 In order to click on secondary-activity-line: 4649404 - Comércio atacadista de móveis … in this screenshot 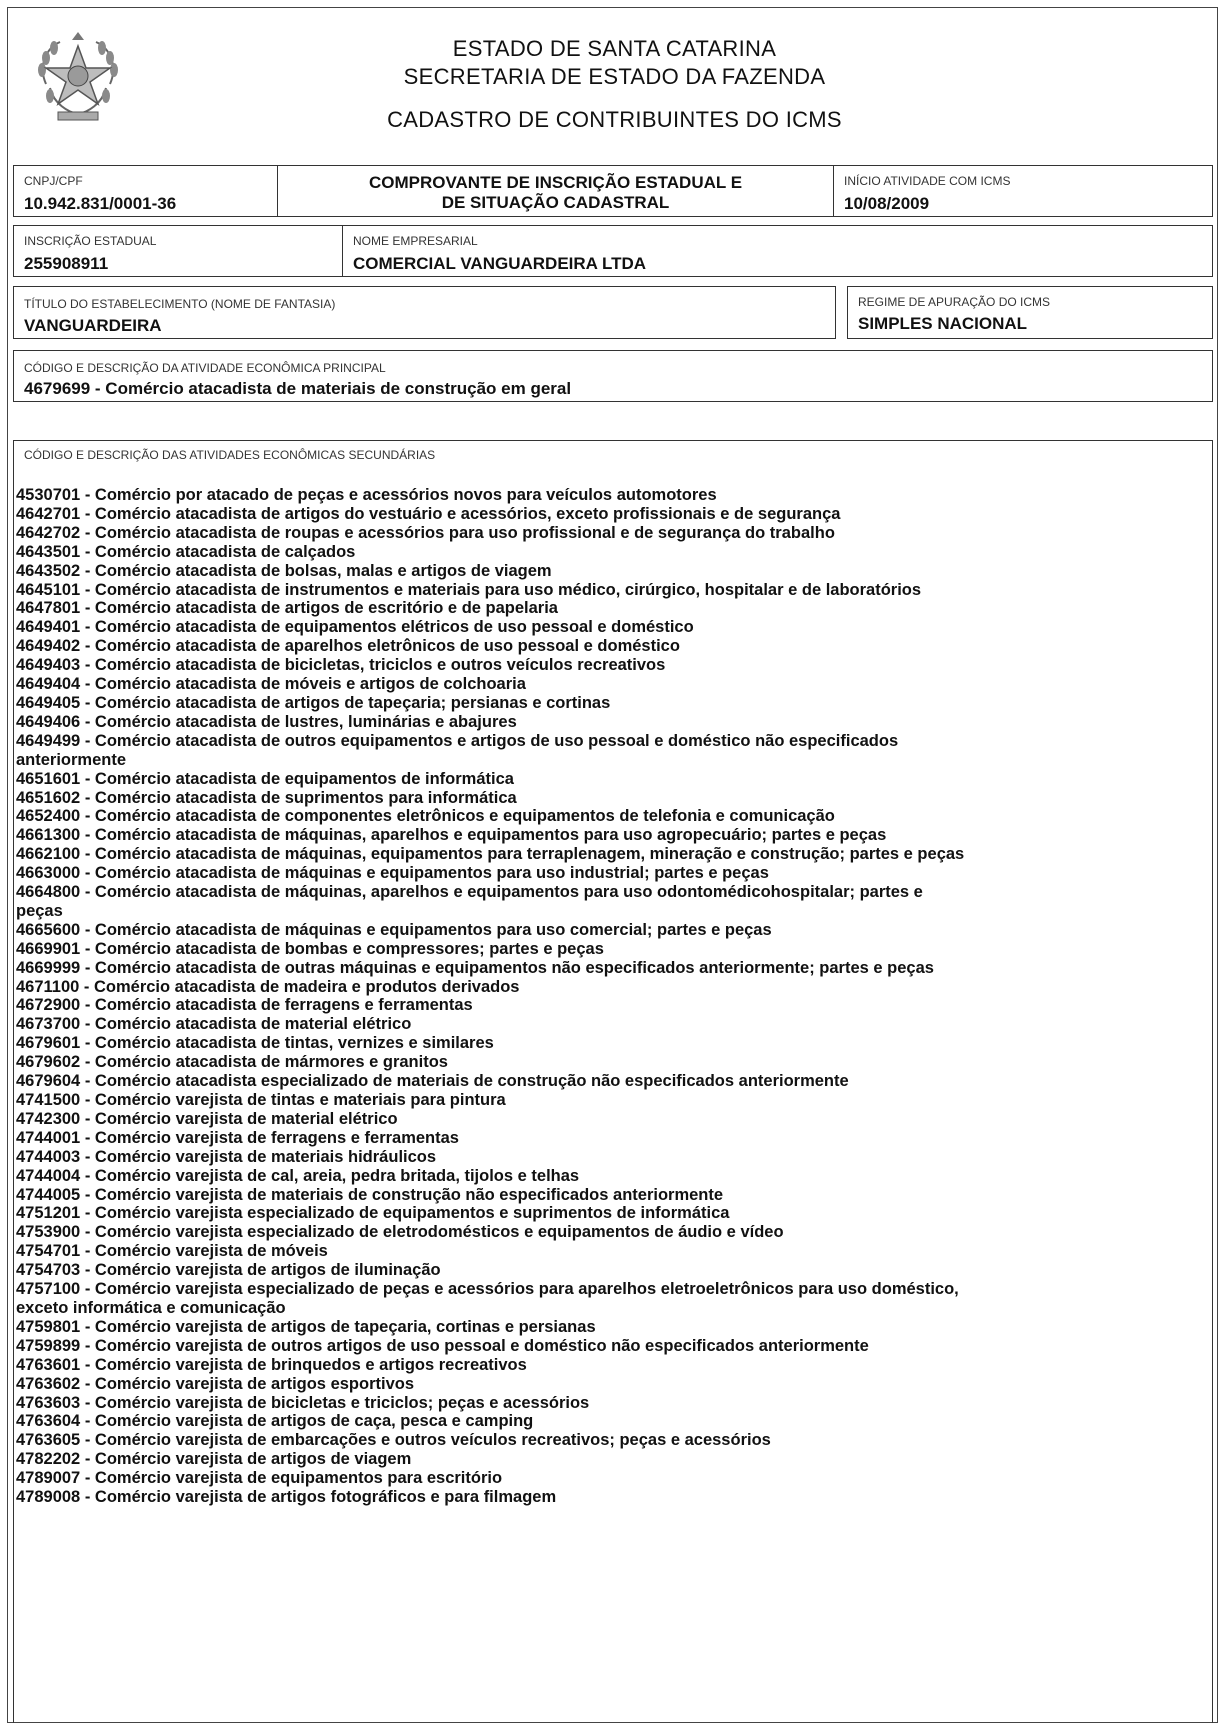, I will do `click(271, 684)`.